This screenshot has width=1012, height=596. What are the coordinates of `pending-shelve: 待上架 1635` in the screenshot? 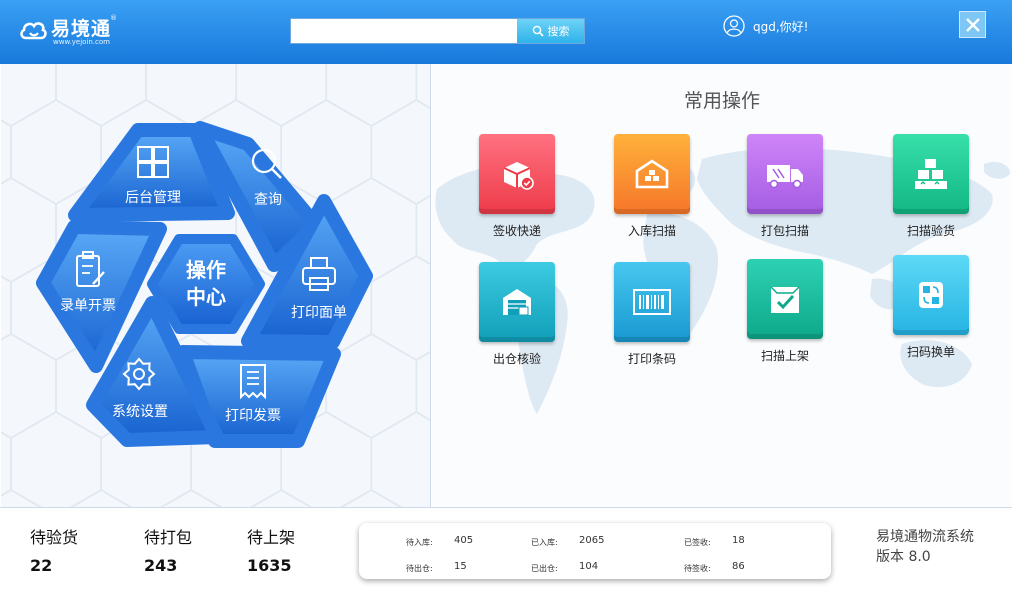 It's located at (271, 549).